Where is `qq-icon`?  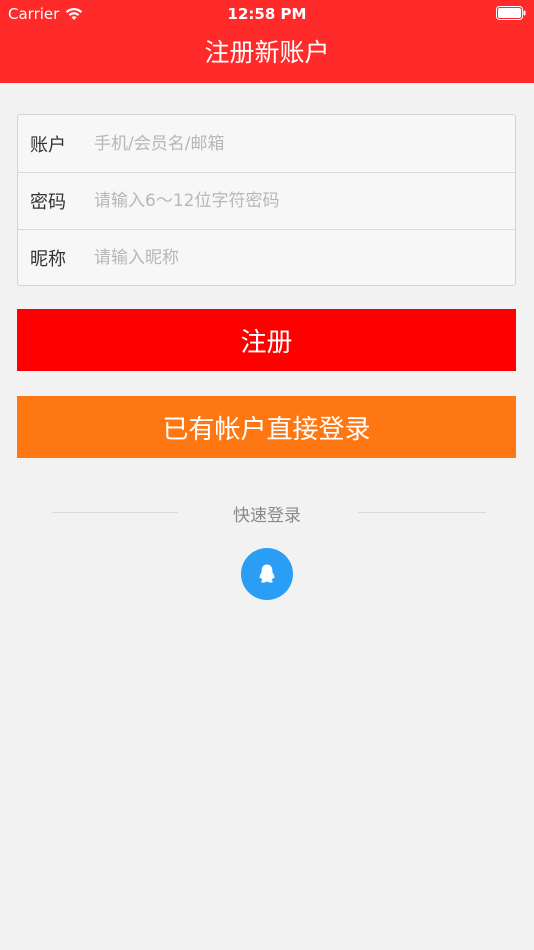 qq-icon is located at coordinates (267, 573).